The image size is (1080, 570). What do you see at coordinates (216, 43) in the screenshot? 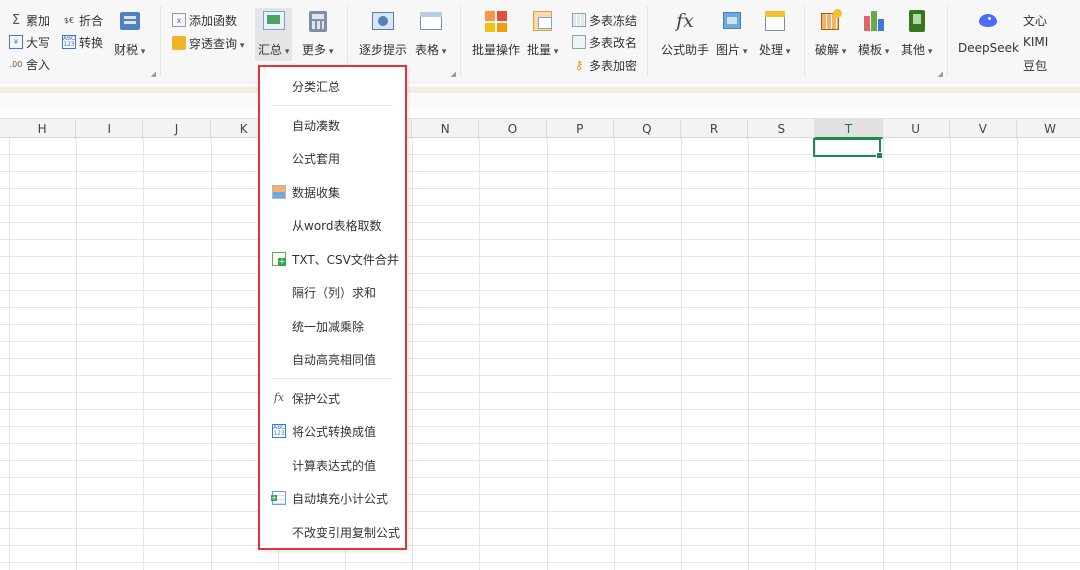
I see `penetrate-query-label: 穿透查询` at bounding box center [216, 43].